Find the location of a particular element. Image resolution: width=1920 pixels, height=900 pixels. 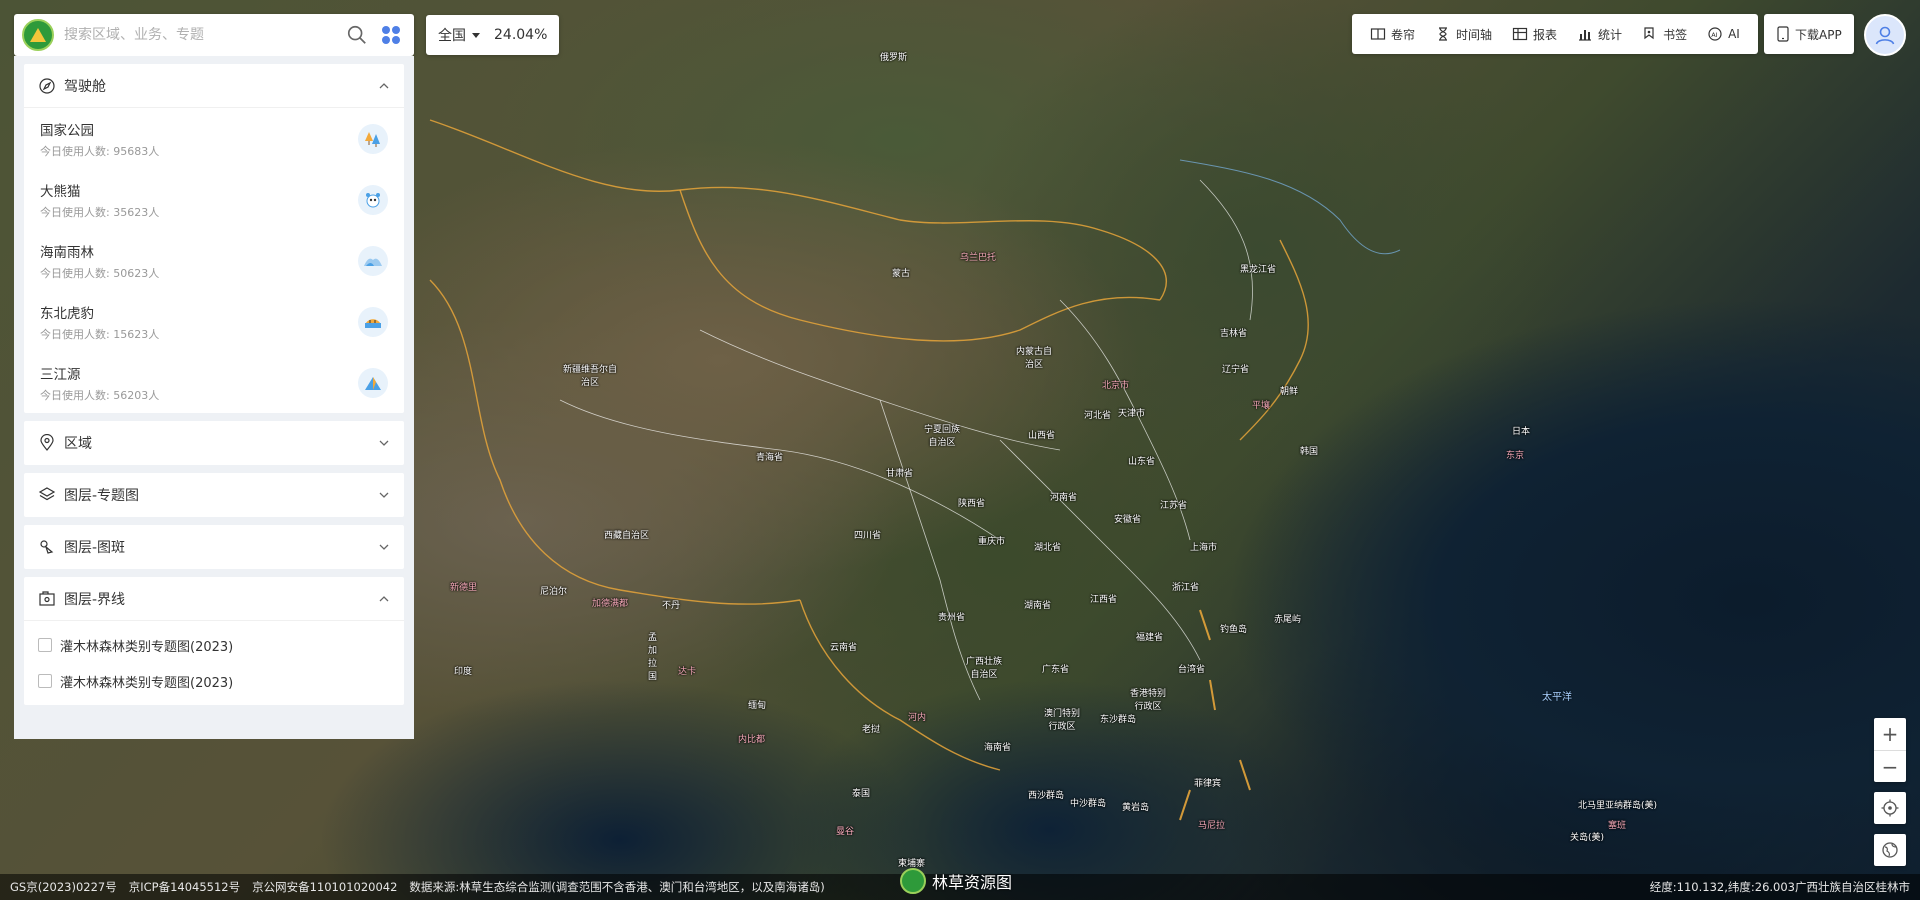

section-title: 图层-专题图 is located at coordinates (102, 496).